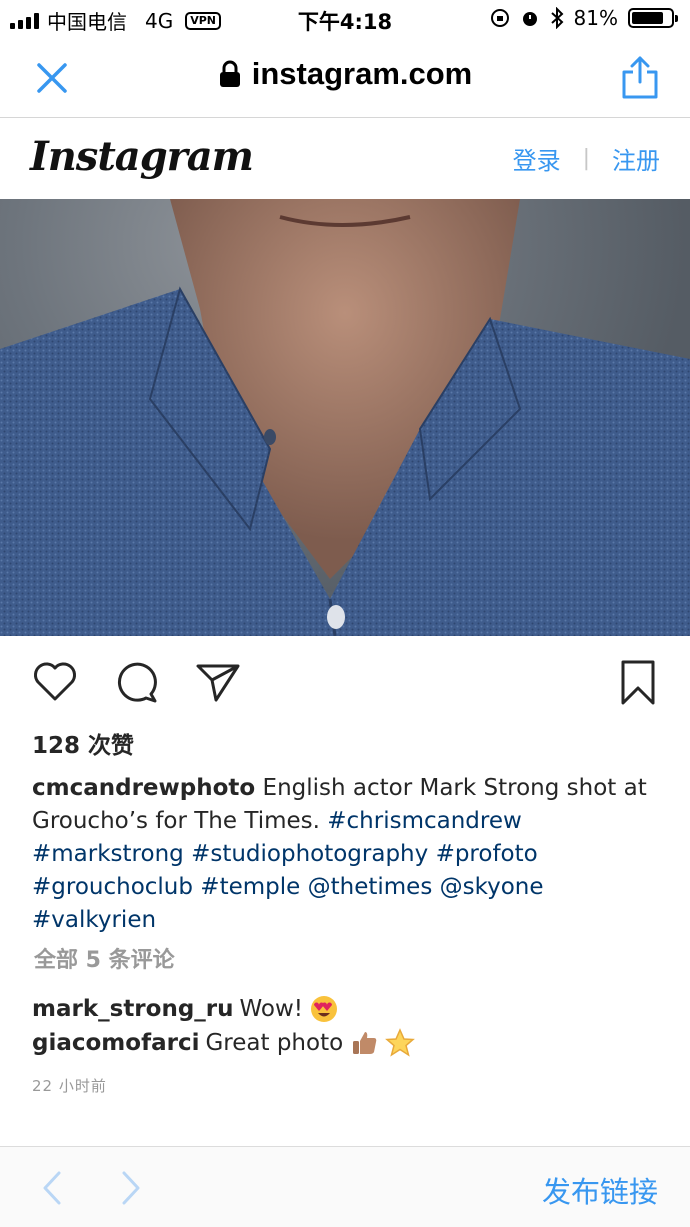 This screenshot has width=690, height=1227. What do you see at coordinates (104, 958) in the screenshot?
I see `view-all-comments-link: 全部 5 条评论` at bounding box center [104, 958].